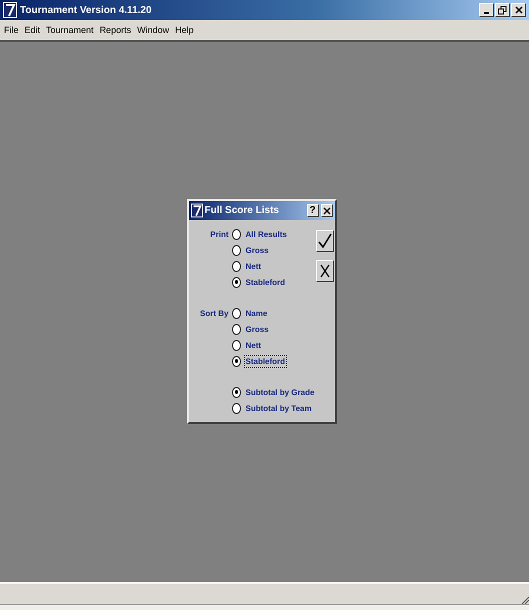  Describe the element at coordinates (257, 313) in the screenshot. I see `option-label: Name` at that location.